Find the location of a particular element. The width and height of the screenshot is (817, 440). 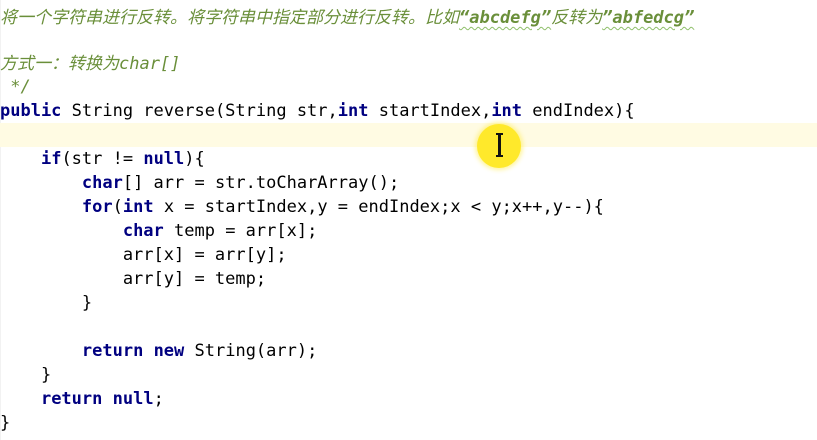

keyword: new is located at coordinates (169, 351).